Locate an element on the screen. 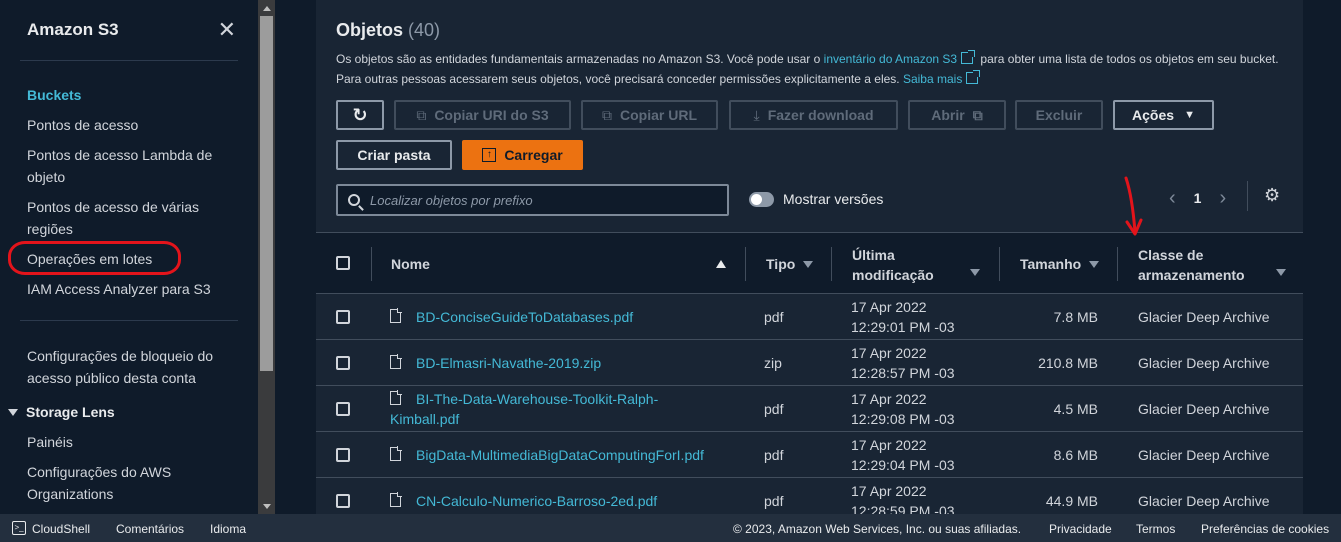 Image resolution: width=1341 pixels, height=542 pixels. header-label: armazenamento is located at coordinates (1191, 275).